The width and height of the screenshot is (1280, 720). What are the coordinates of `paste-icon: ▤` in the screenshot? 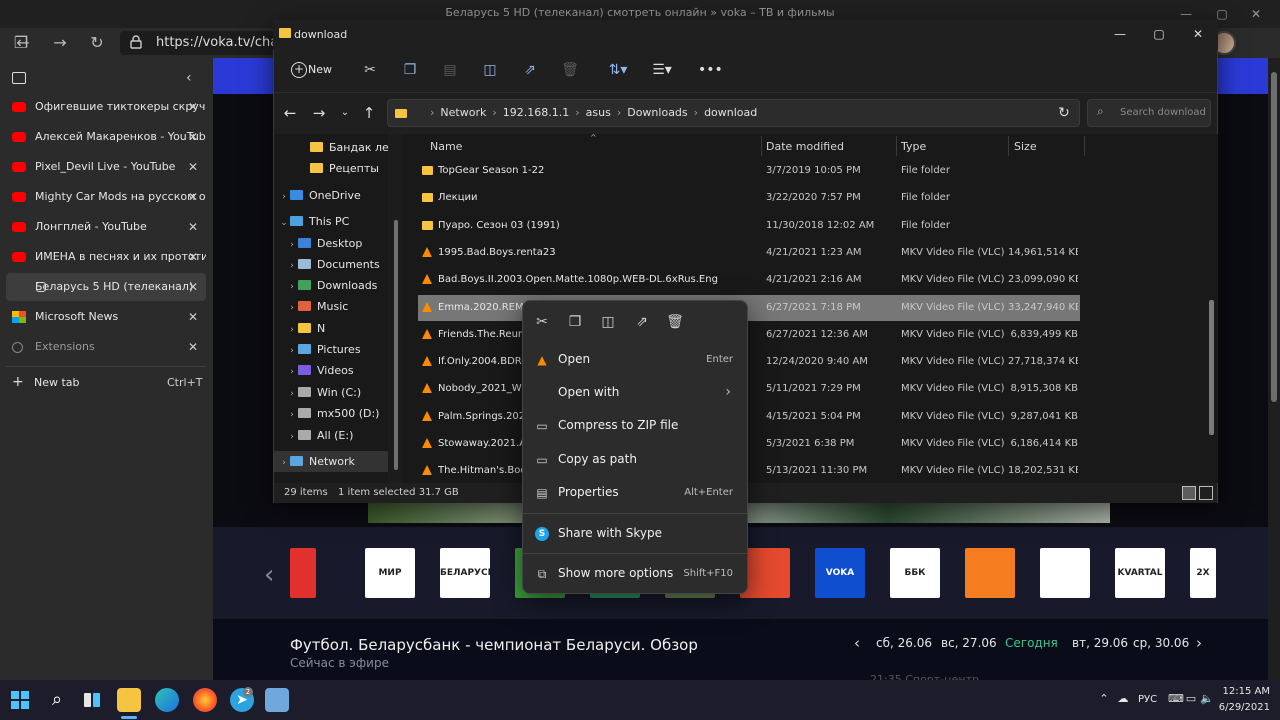 It's located at (450, 70).